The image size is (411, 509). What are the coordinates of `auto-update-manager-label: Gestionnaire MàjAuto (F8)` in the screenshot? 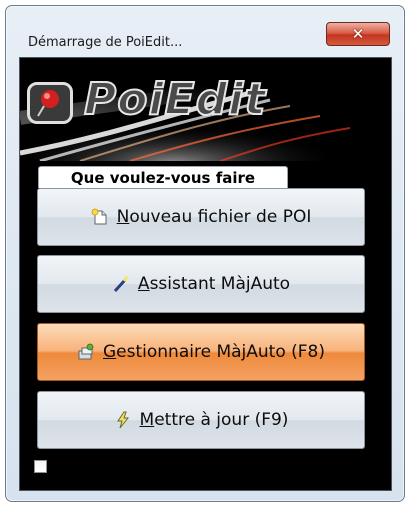 It's located at (213, 352).